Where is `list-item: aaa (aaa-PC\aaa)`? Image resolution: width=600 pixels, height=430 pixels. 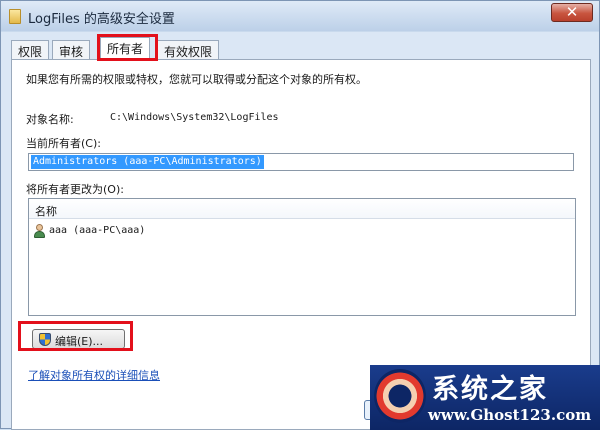
list-item: aaa (aaa-PC\aaa) is located at coordinates (183, 232).